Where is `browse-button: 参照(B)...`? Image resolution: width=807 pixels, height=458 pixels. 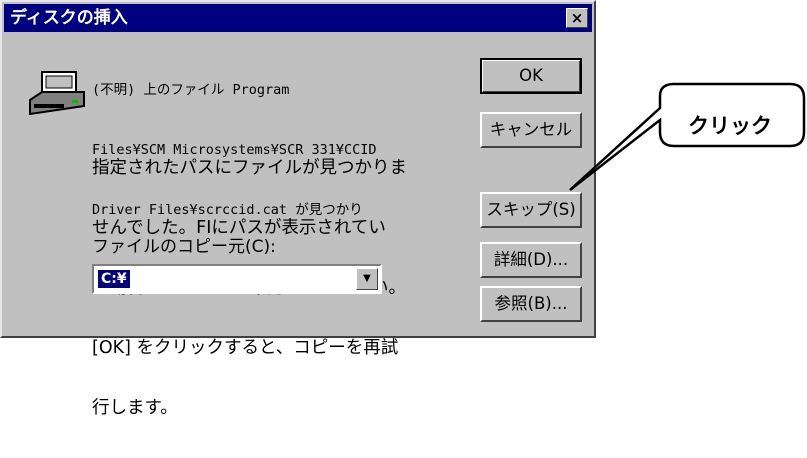
browse-button: 参照(B)... is located at coordinates (531, 304).